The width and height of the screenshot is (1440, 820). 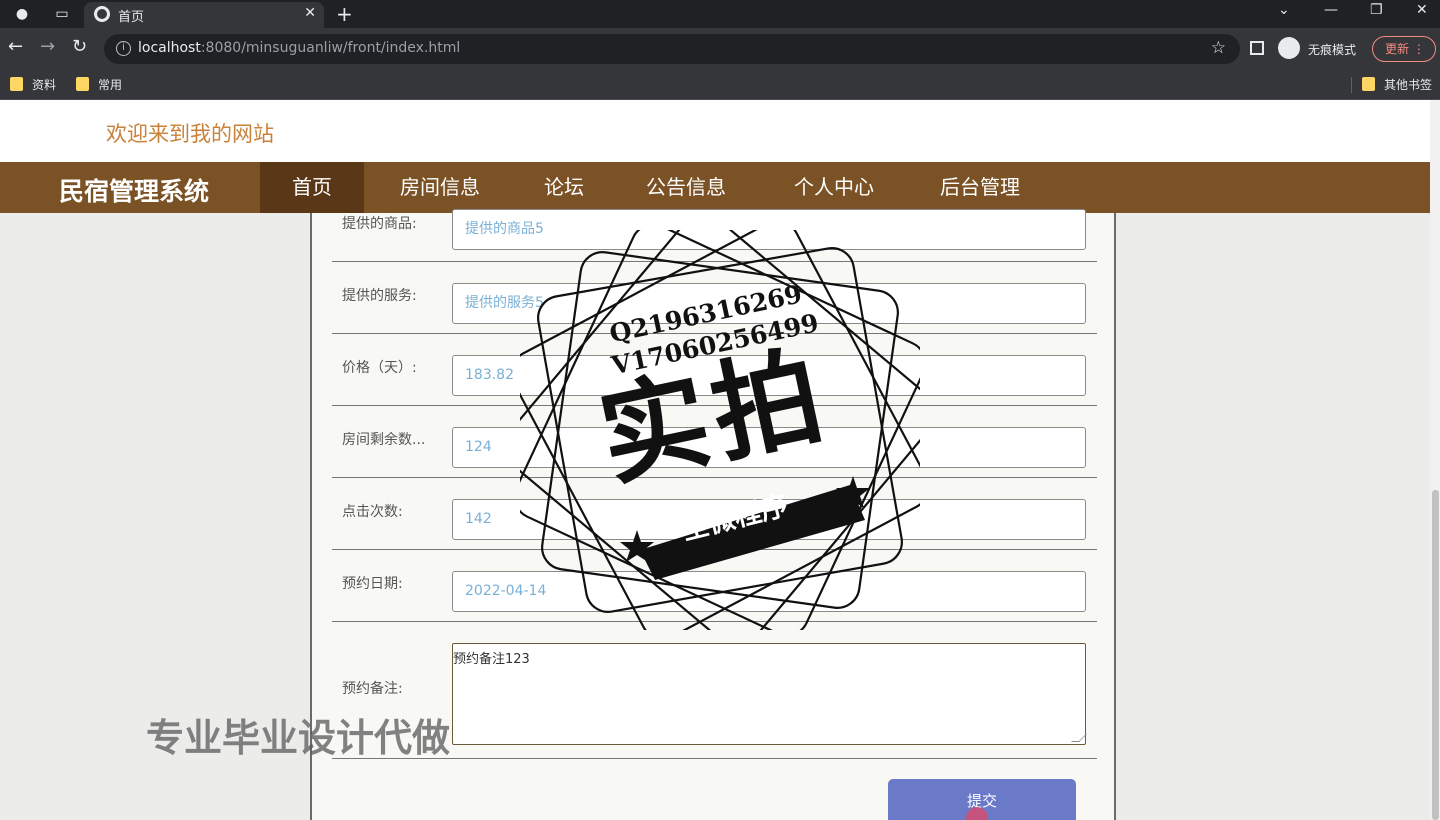 I want to click on incognito-label: 无痕模式, so click(x=1332, y=50).